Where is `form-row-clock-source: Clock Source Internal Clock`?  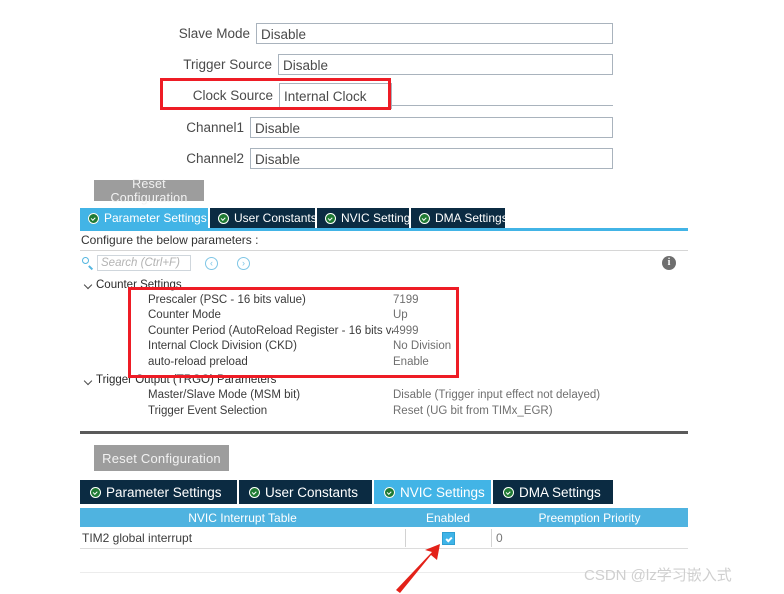 form-row-clock-source: Clock Source Internal Clock is located at coordinates (384, 95).